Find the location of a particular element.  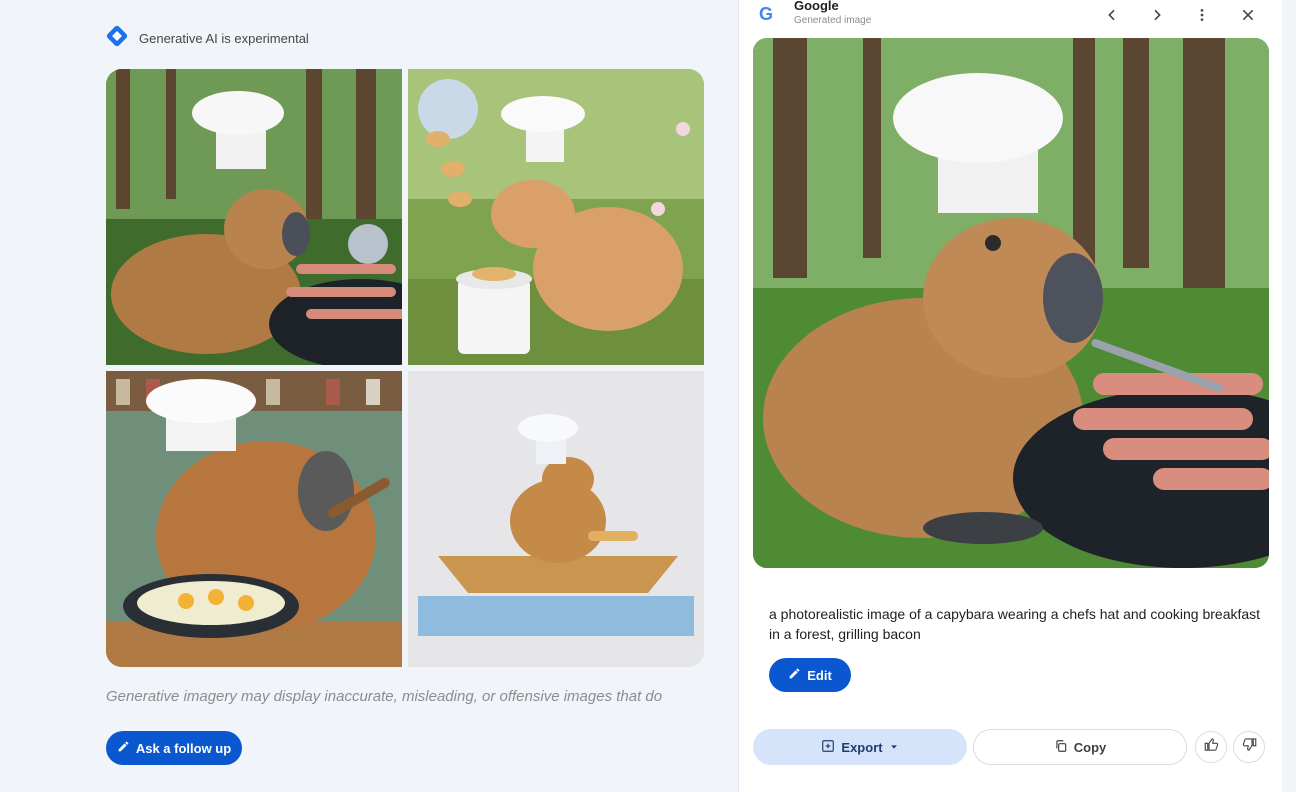

sparkle-diamond-icon is located at coordinates (117, 38).